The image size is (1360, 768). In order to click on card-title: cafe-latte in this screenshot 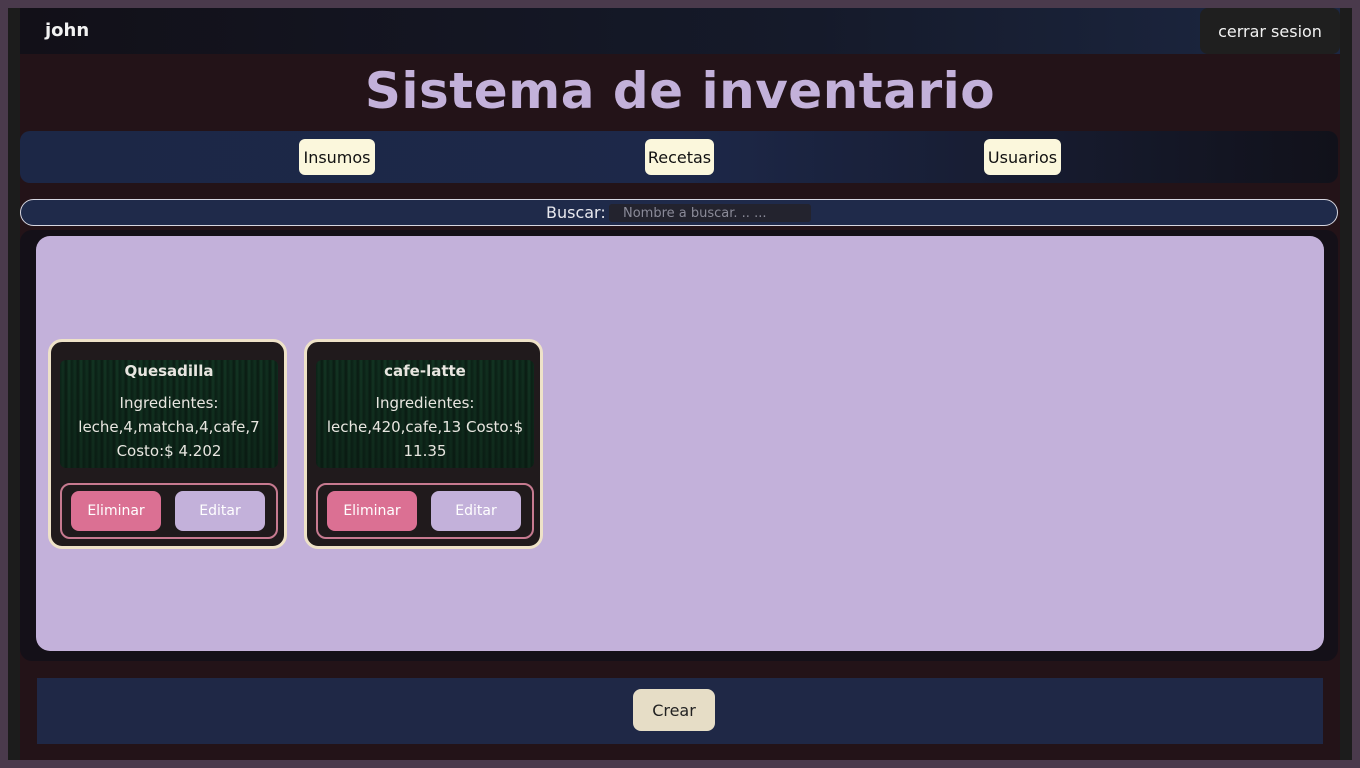, I will do `click(425, 371)`.